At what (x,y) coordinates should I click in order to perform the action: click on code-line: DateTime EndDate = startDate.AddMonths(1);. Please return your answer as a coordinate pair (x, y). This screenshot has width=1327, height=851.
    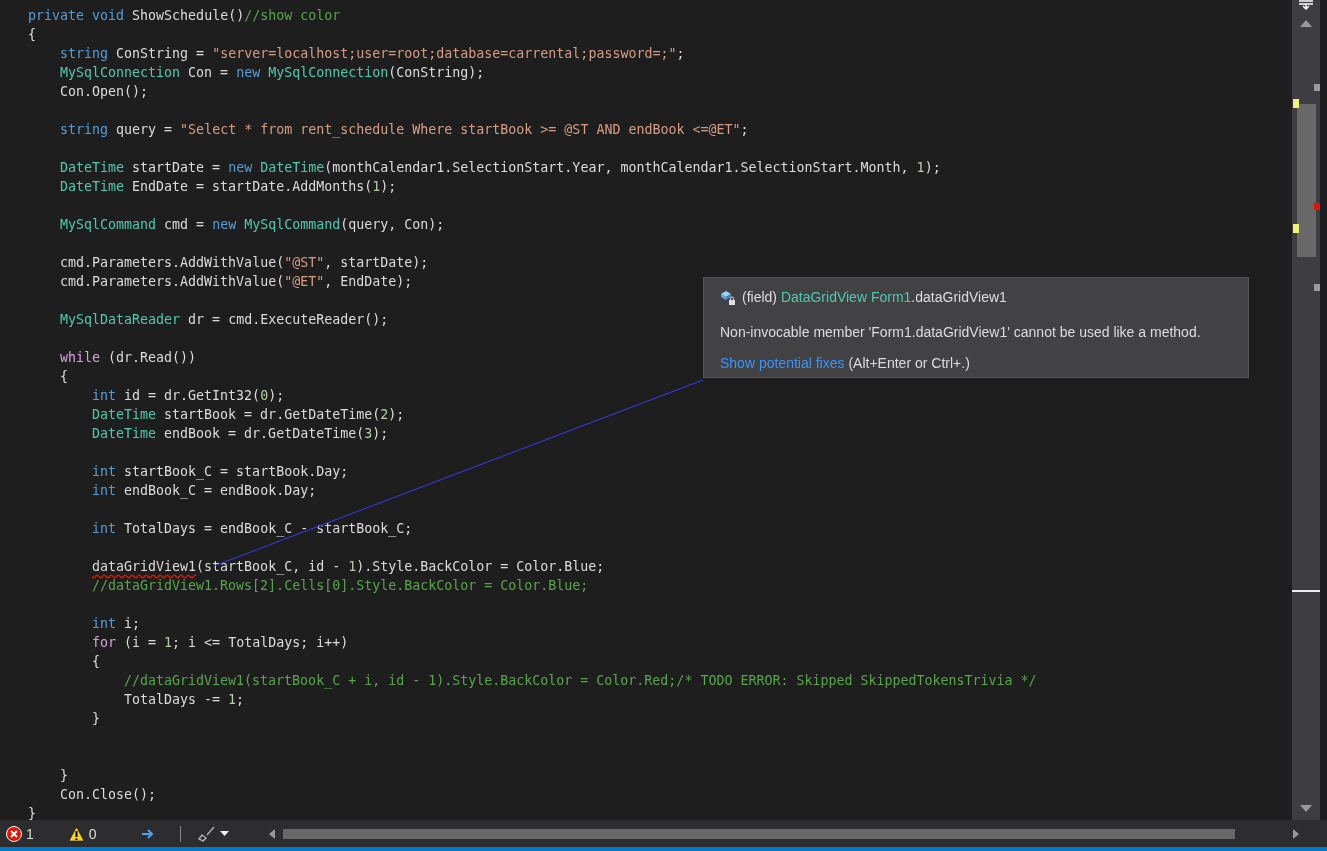
    Looking at the image, I should click on (228, 186).